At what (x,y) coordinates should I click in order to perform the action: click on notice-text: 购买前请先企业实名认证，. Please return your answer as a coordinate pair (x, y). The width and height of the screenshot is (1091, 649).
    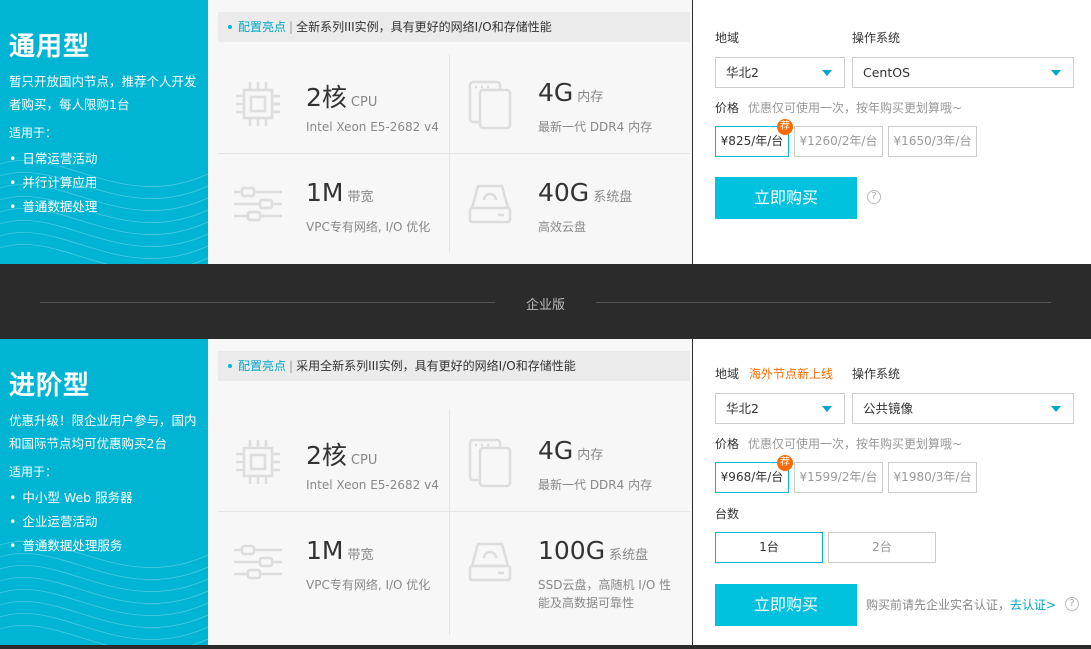
    Looking at the image, I should click on (938, 605).